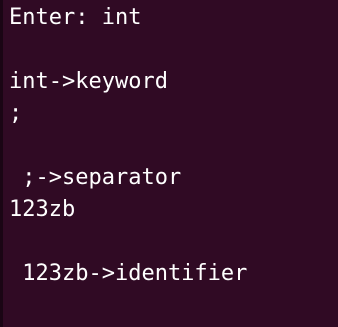  What do you see at coordinates (75, 17) in the screenshot?
I see `terminal-line: Enter: int` at bounding box center [75, 17].